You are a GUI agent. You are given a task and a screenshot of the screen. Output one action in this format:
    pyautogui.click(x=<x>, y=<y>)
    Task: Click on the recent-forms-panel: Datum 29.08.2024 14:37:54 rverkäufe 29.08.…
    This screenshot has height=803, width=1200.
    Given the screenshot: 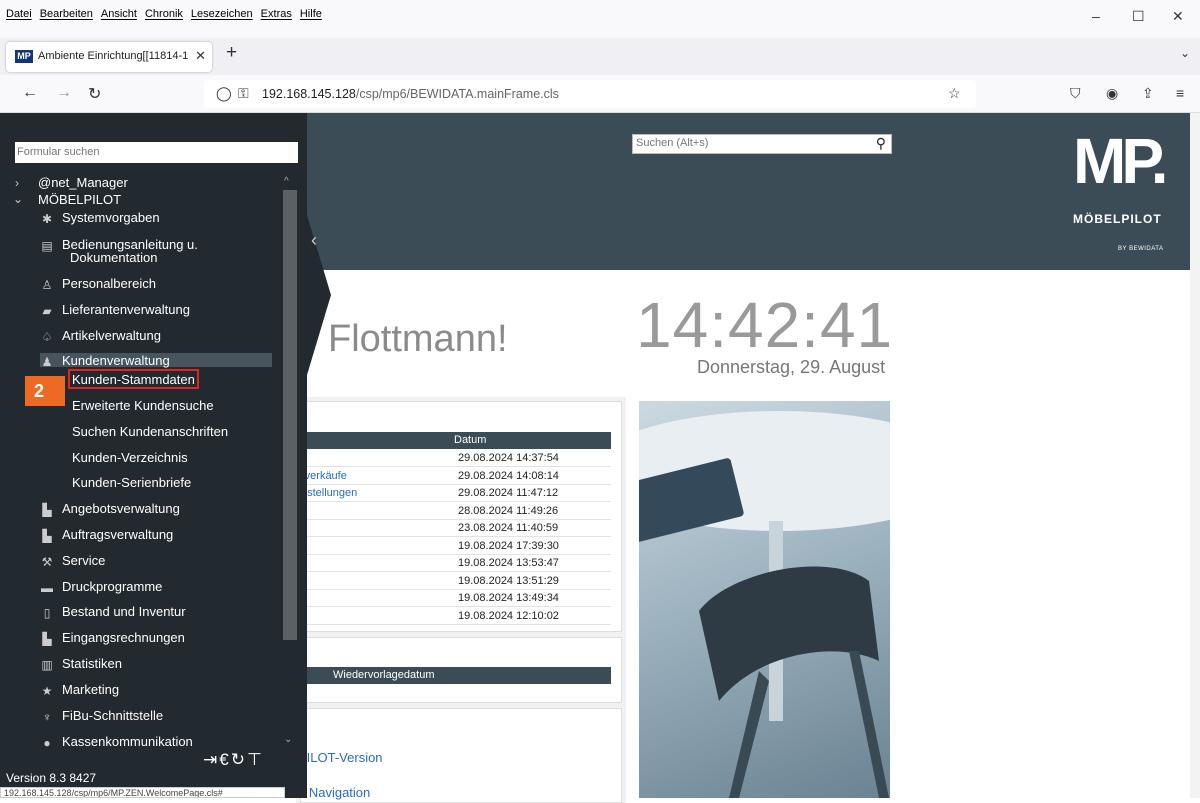 What is the action you would take?
    pyautogui.click(x=461, y=516)
    